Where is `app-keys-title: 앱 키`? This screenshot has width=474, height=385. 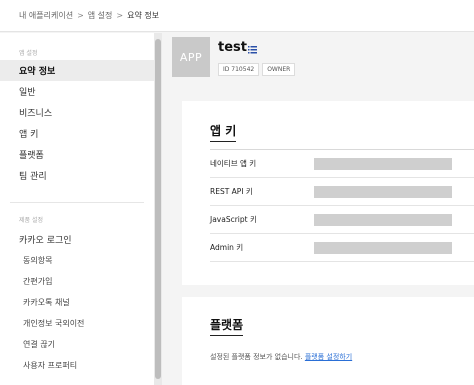
app-keys-title: 앱 키 is located at coordinates (223, 132).